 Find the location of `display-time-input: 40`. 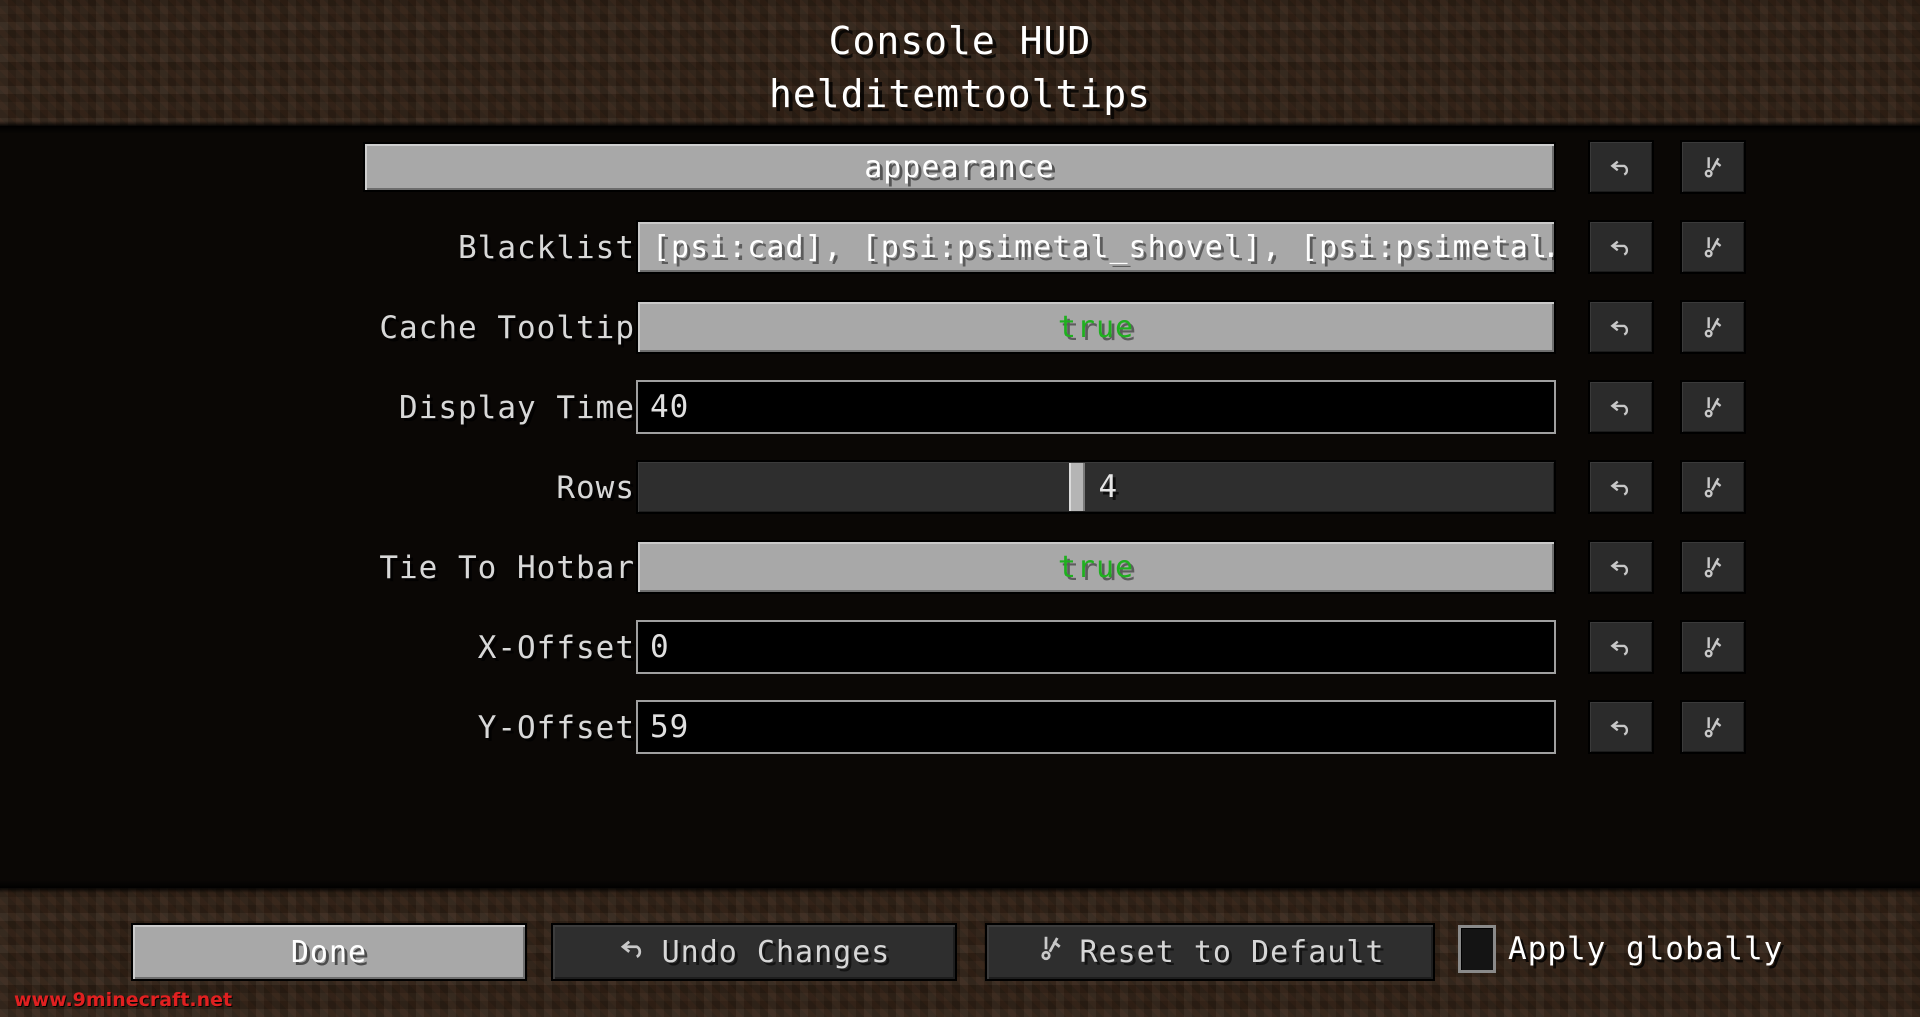

display-time-input: 40 is located at coordinates (1096, 407).